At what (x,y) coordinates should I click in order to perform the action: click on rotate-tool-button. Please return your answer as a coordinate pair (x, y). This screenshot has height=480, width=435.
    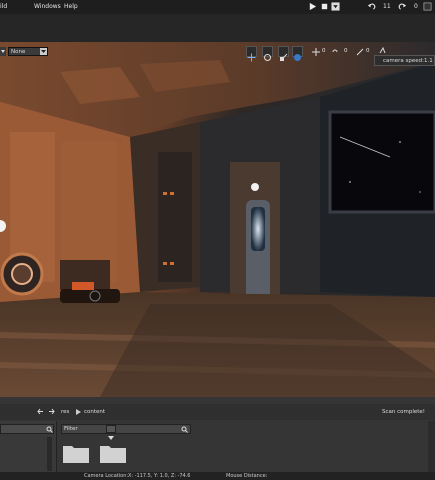
    Looking at the image, I should click on (267, 53).